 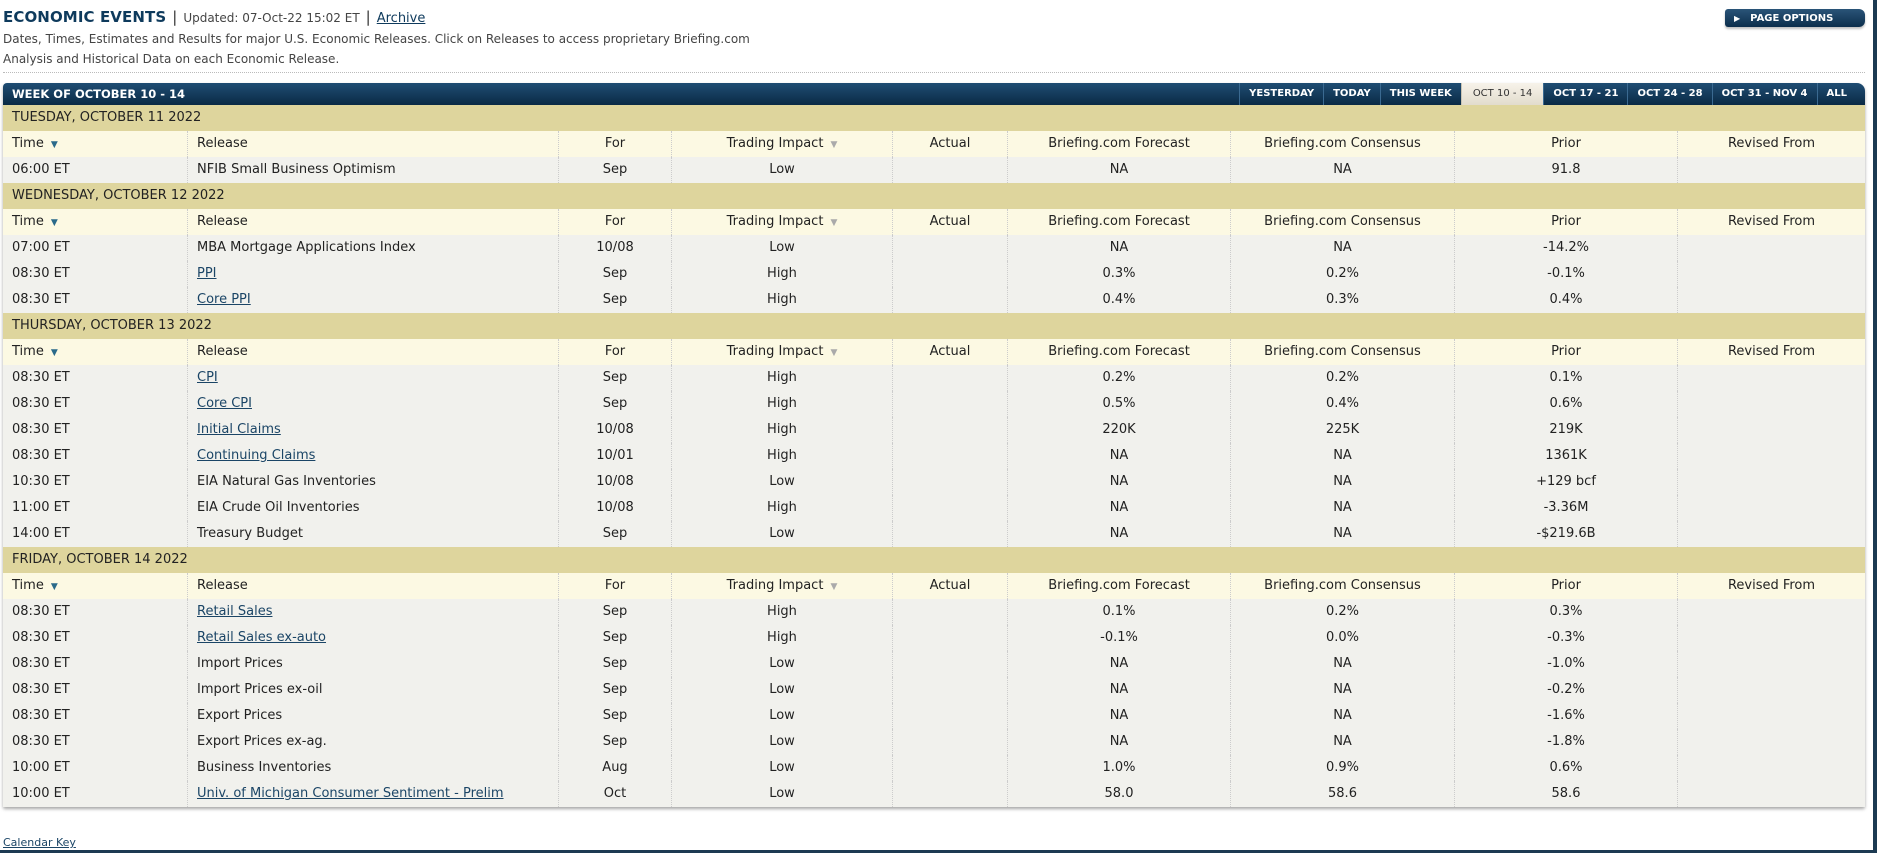 What do you see at coordinates (95, 248) in the screenshot?
I see `cell-time: 07:00 ET` at bounding box center [95, 248].